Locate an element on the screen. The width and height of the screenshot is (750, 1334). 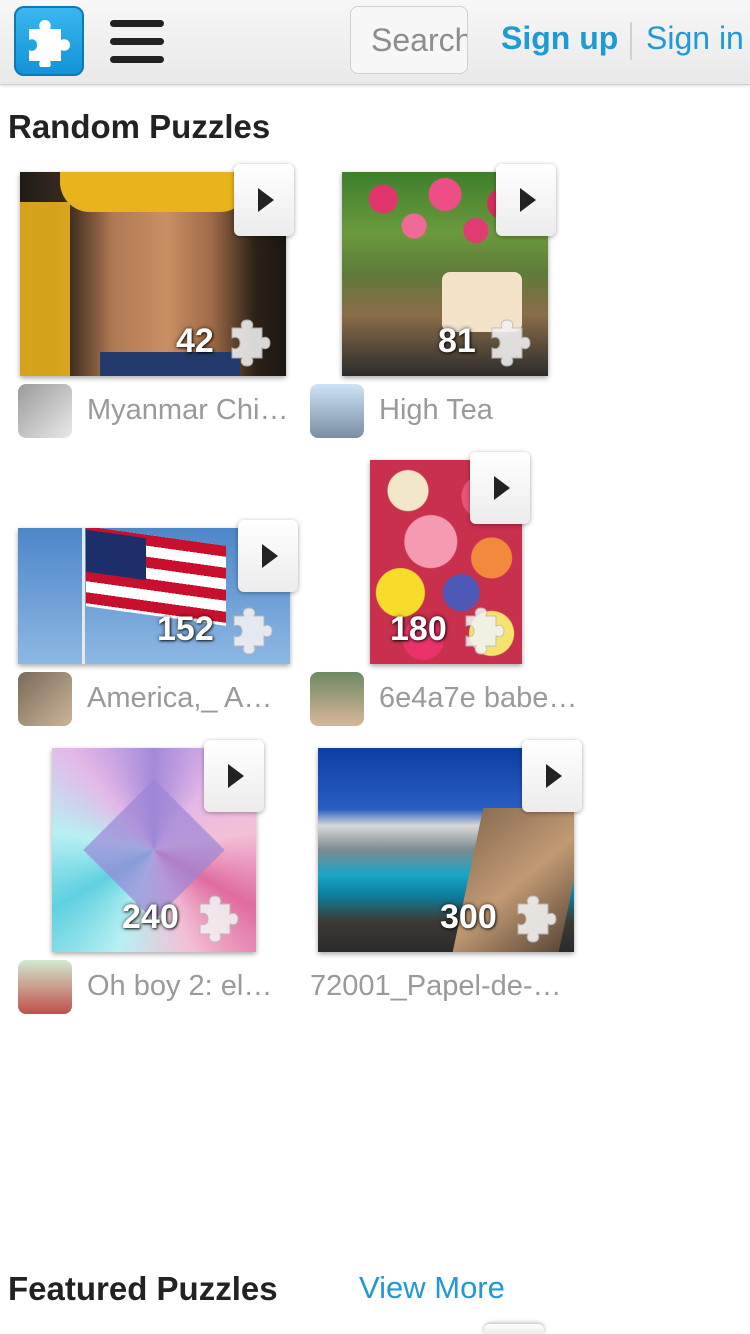
featured-puzzles-heading: Featured Puzzles is located at coordinates (143, 1288).